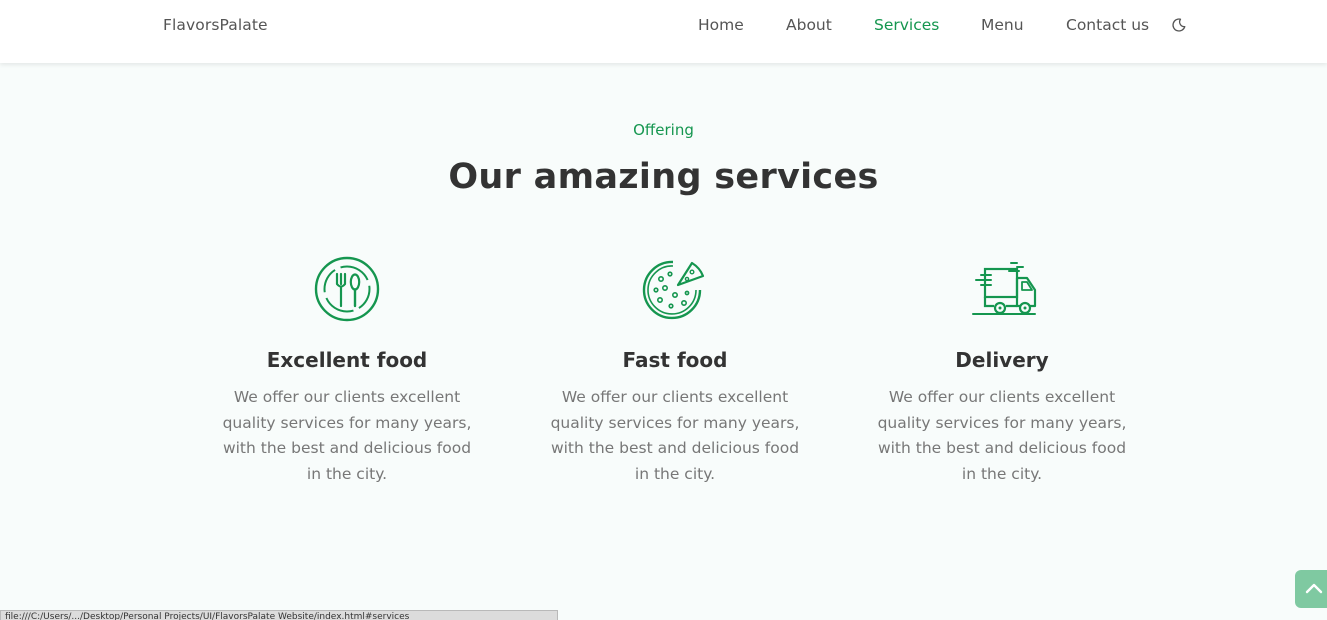 This screenshot has width=1327, height=620. Describe the element at coordinates (663, 130) in the screenshot. I see `section-subtitle: Offering` at that location.